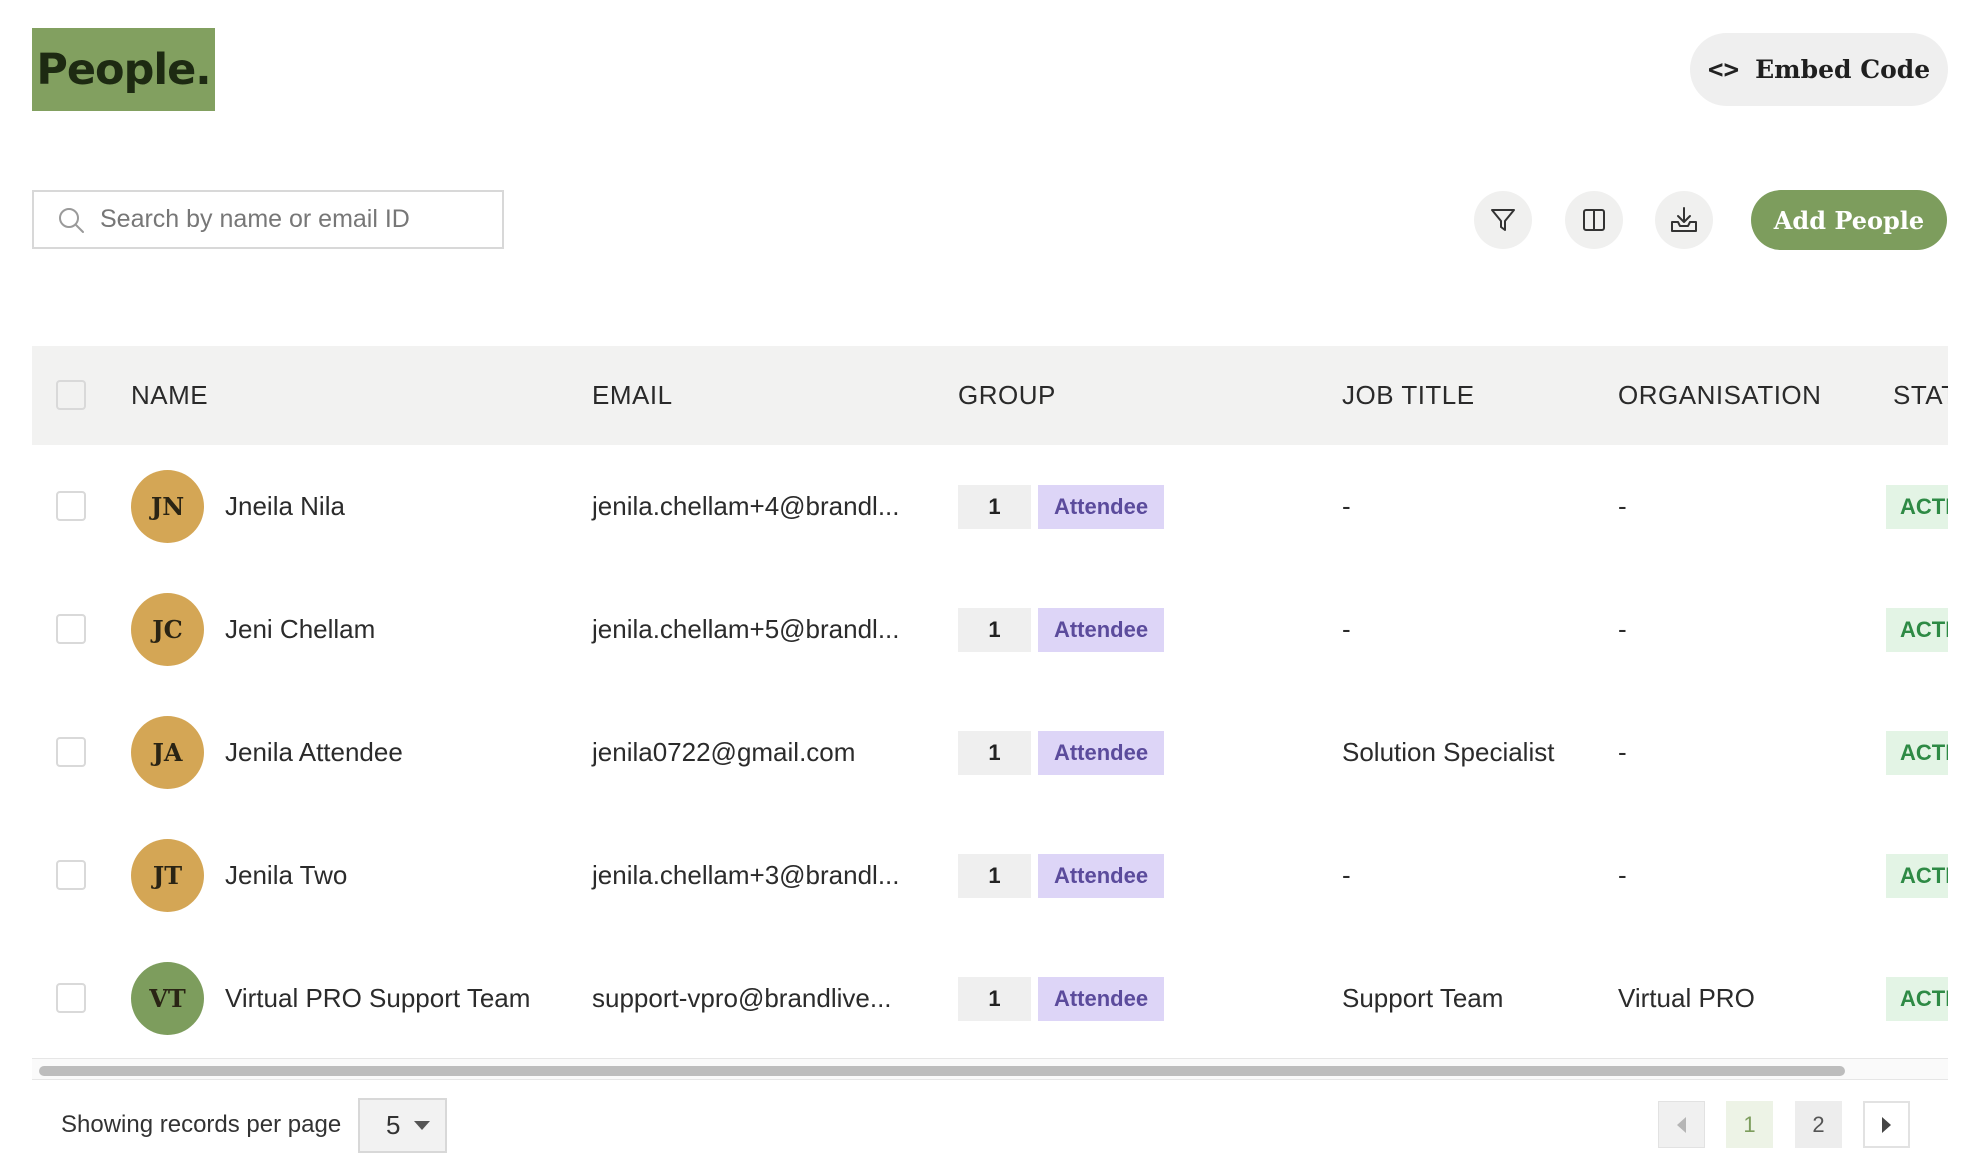 Image resolution: width=1982 pixels, height=1170 pixels. Describe the element at coordinates (1448, 752) in the screenshot. I see `job-title: Solution Specialist` at that location.